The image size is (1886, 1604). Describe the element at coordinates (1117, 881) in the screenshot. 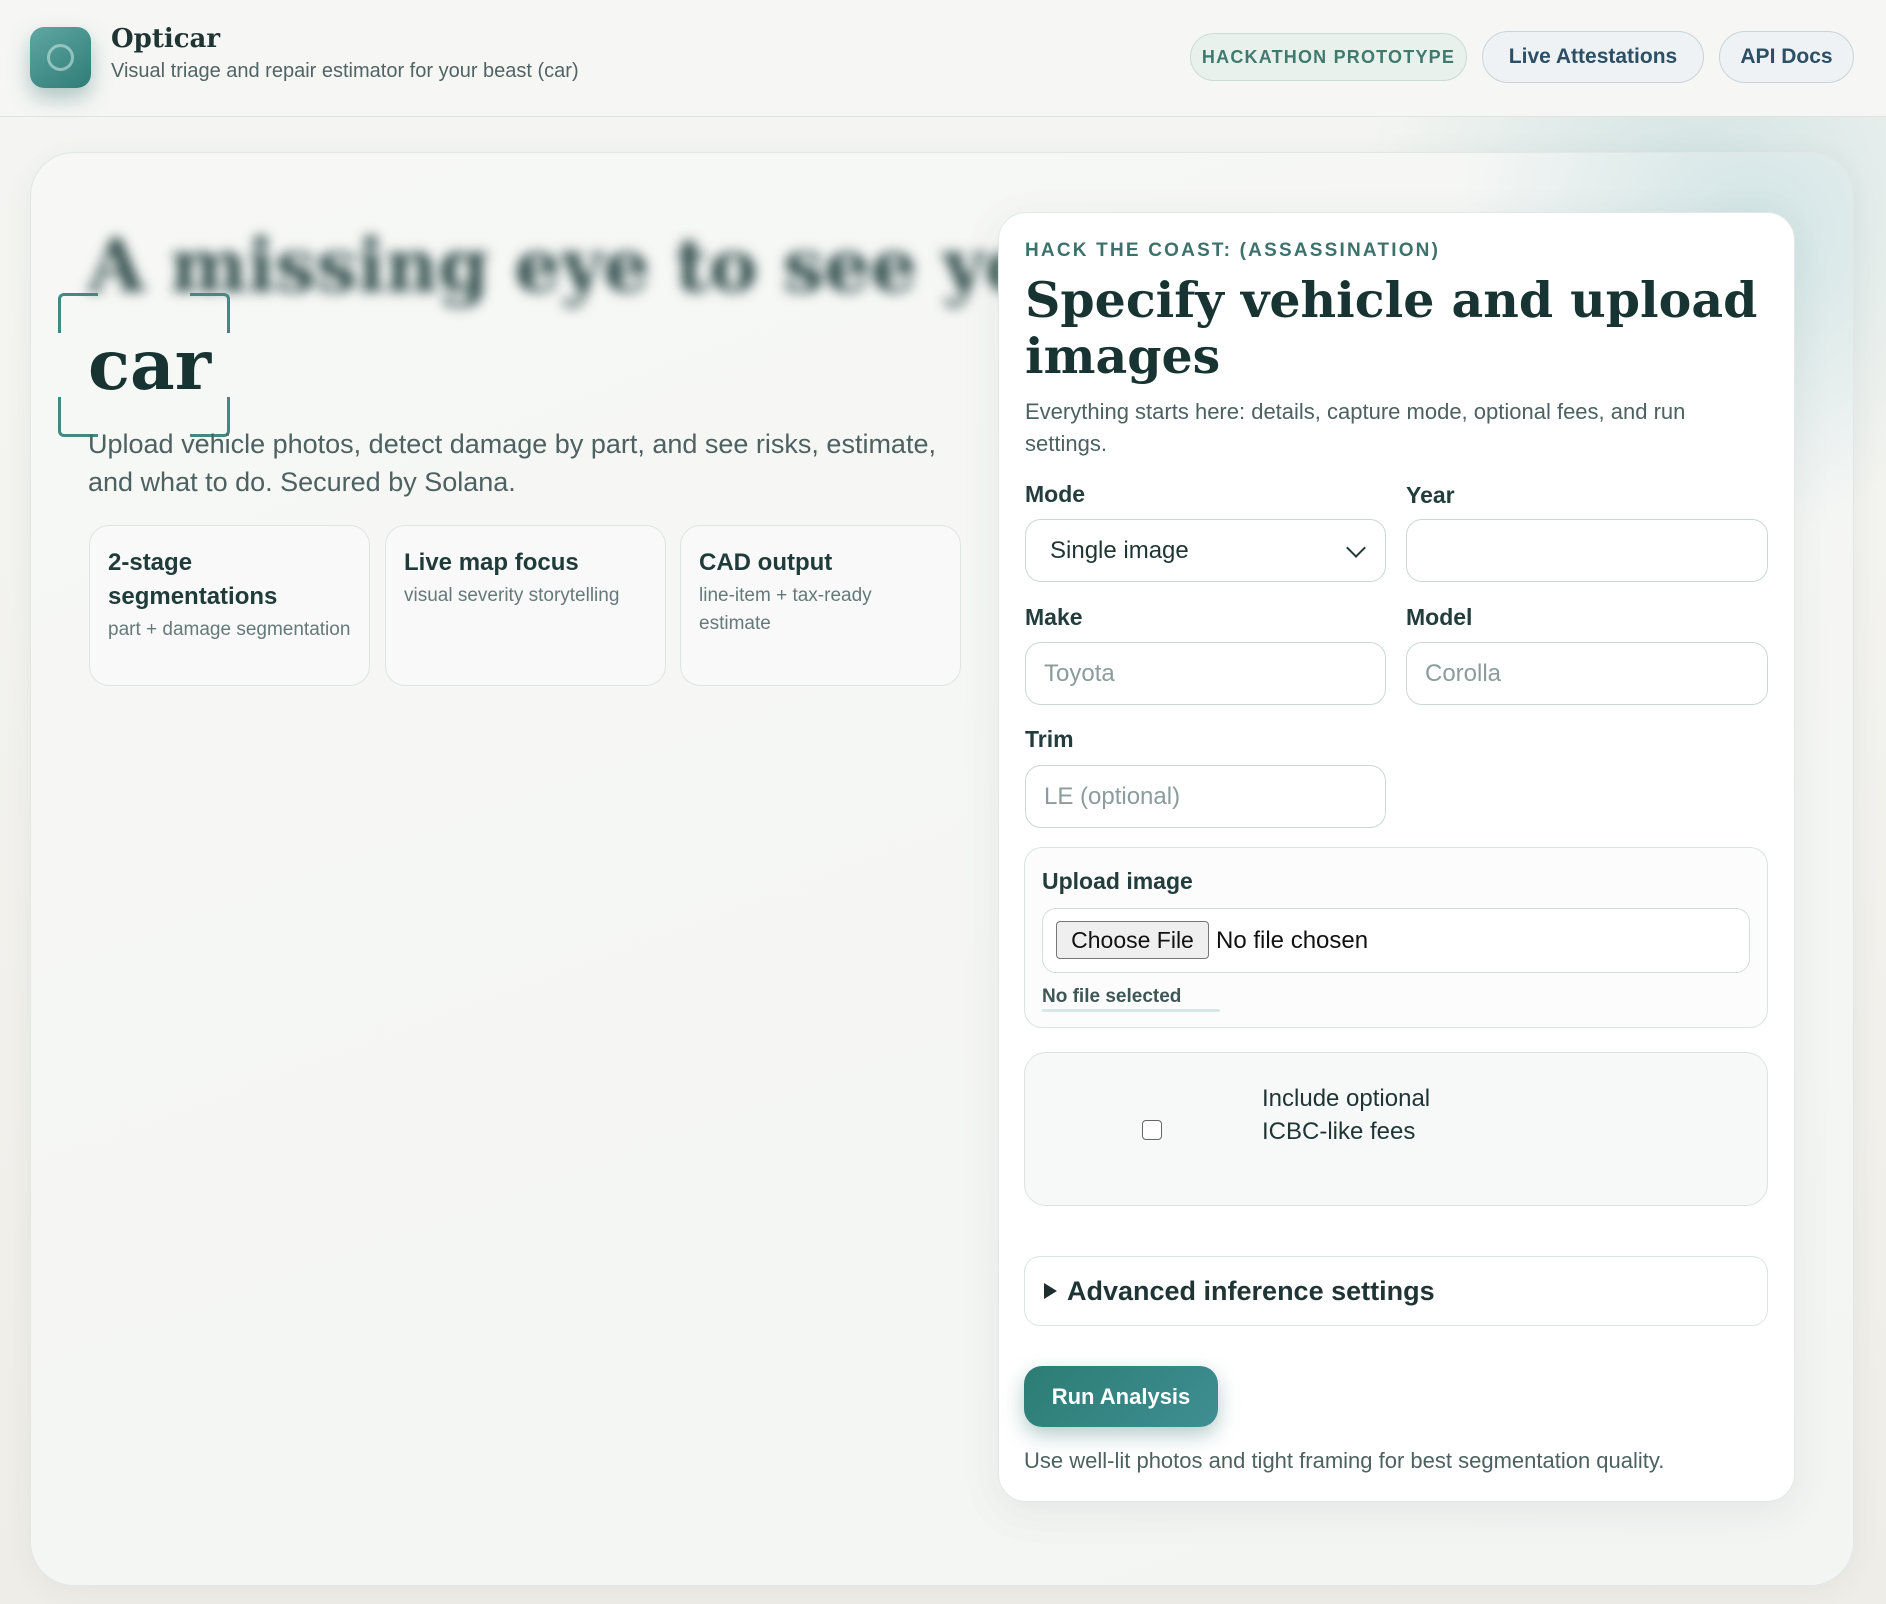

I see `upload-label: Upload image` at that location.